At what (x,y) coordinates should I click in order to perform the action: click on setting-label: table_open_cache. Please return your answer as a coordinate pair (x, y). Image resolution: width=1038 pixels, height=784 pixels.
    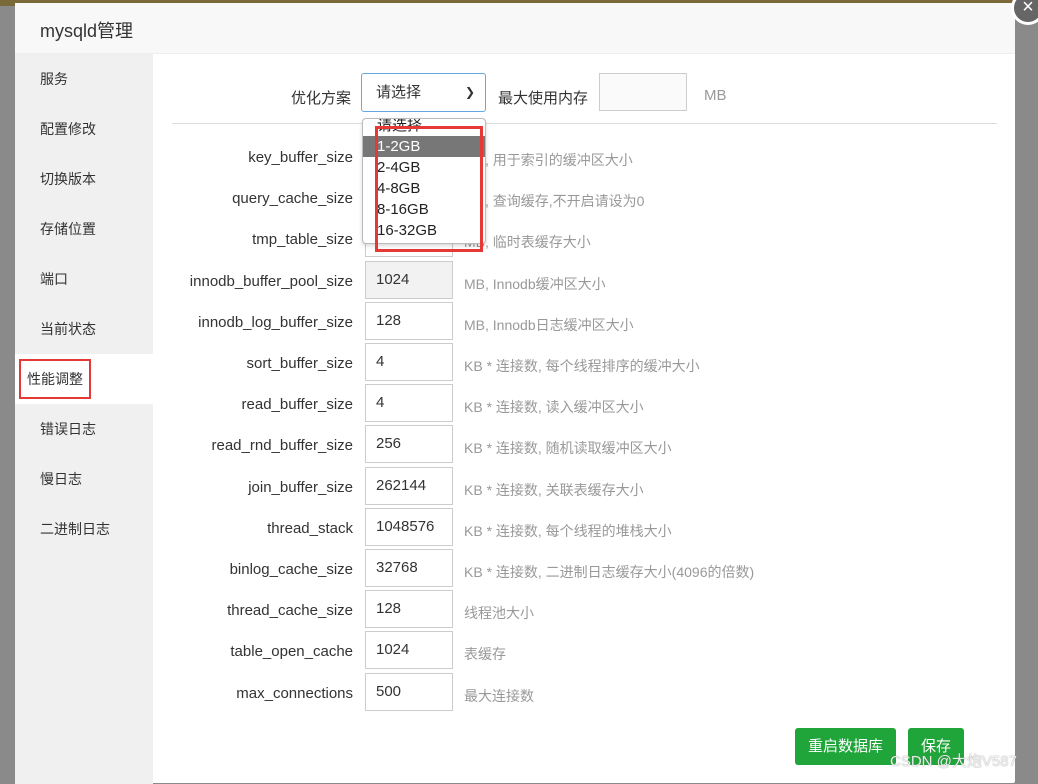
    Looking at the image, I should click on (291, 652).